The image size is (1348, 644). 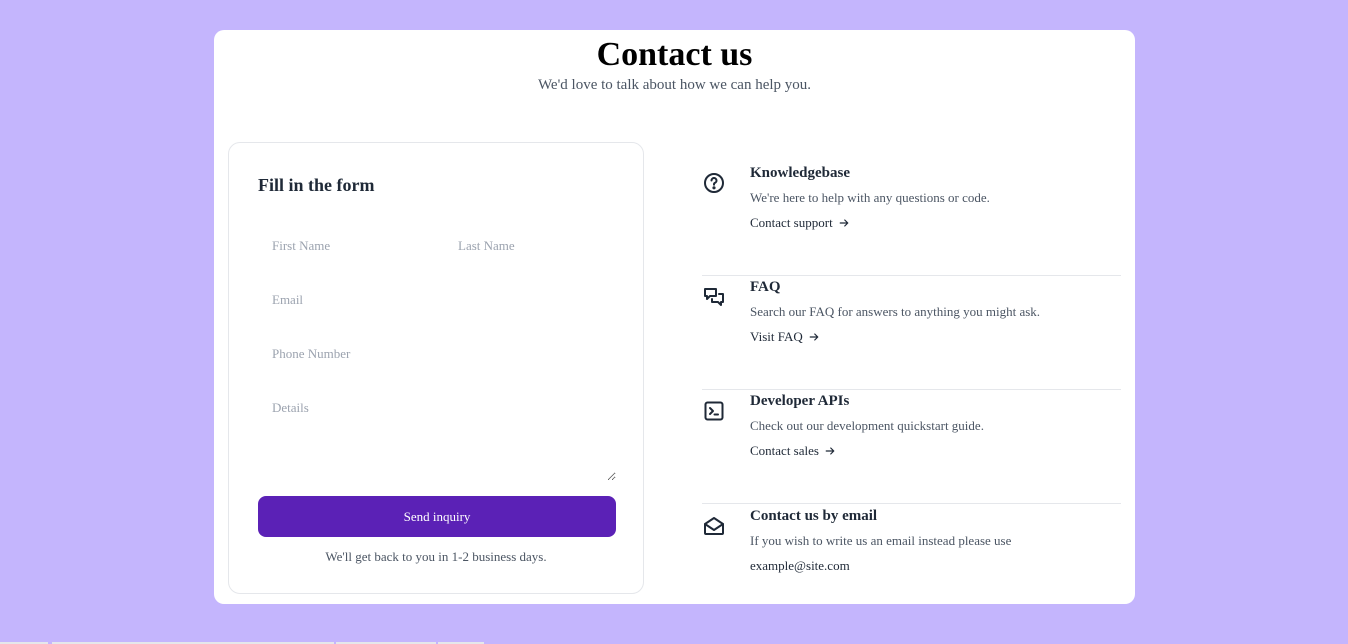 I want to click on link-label: Visit FAQ, so click(x=776, y=336).